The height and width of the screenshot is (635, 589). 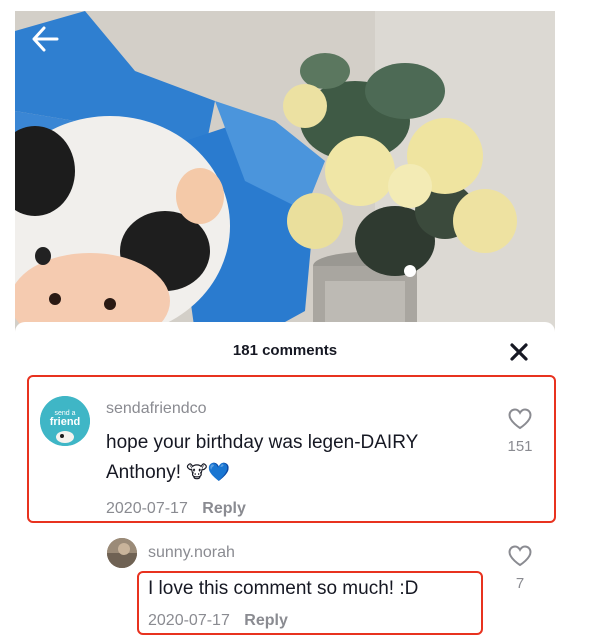 What do you see at coordinates (45, 39) in the screenshot?
I see `arrow-left-icon` at bounding box center [45, 39].